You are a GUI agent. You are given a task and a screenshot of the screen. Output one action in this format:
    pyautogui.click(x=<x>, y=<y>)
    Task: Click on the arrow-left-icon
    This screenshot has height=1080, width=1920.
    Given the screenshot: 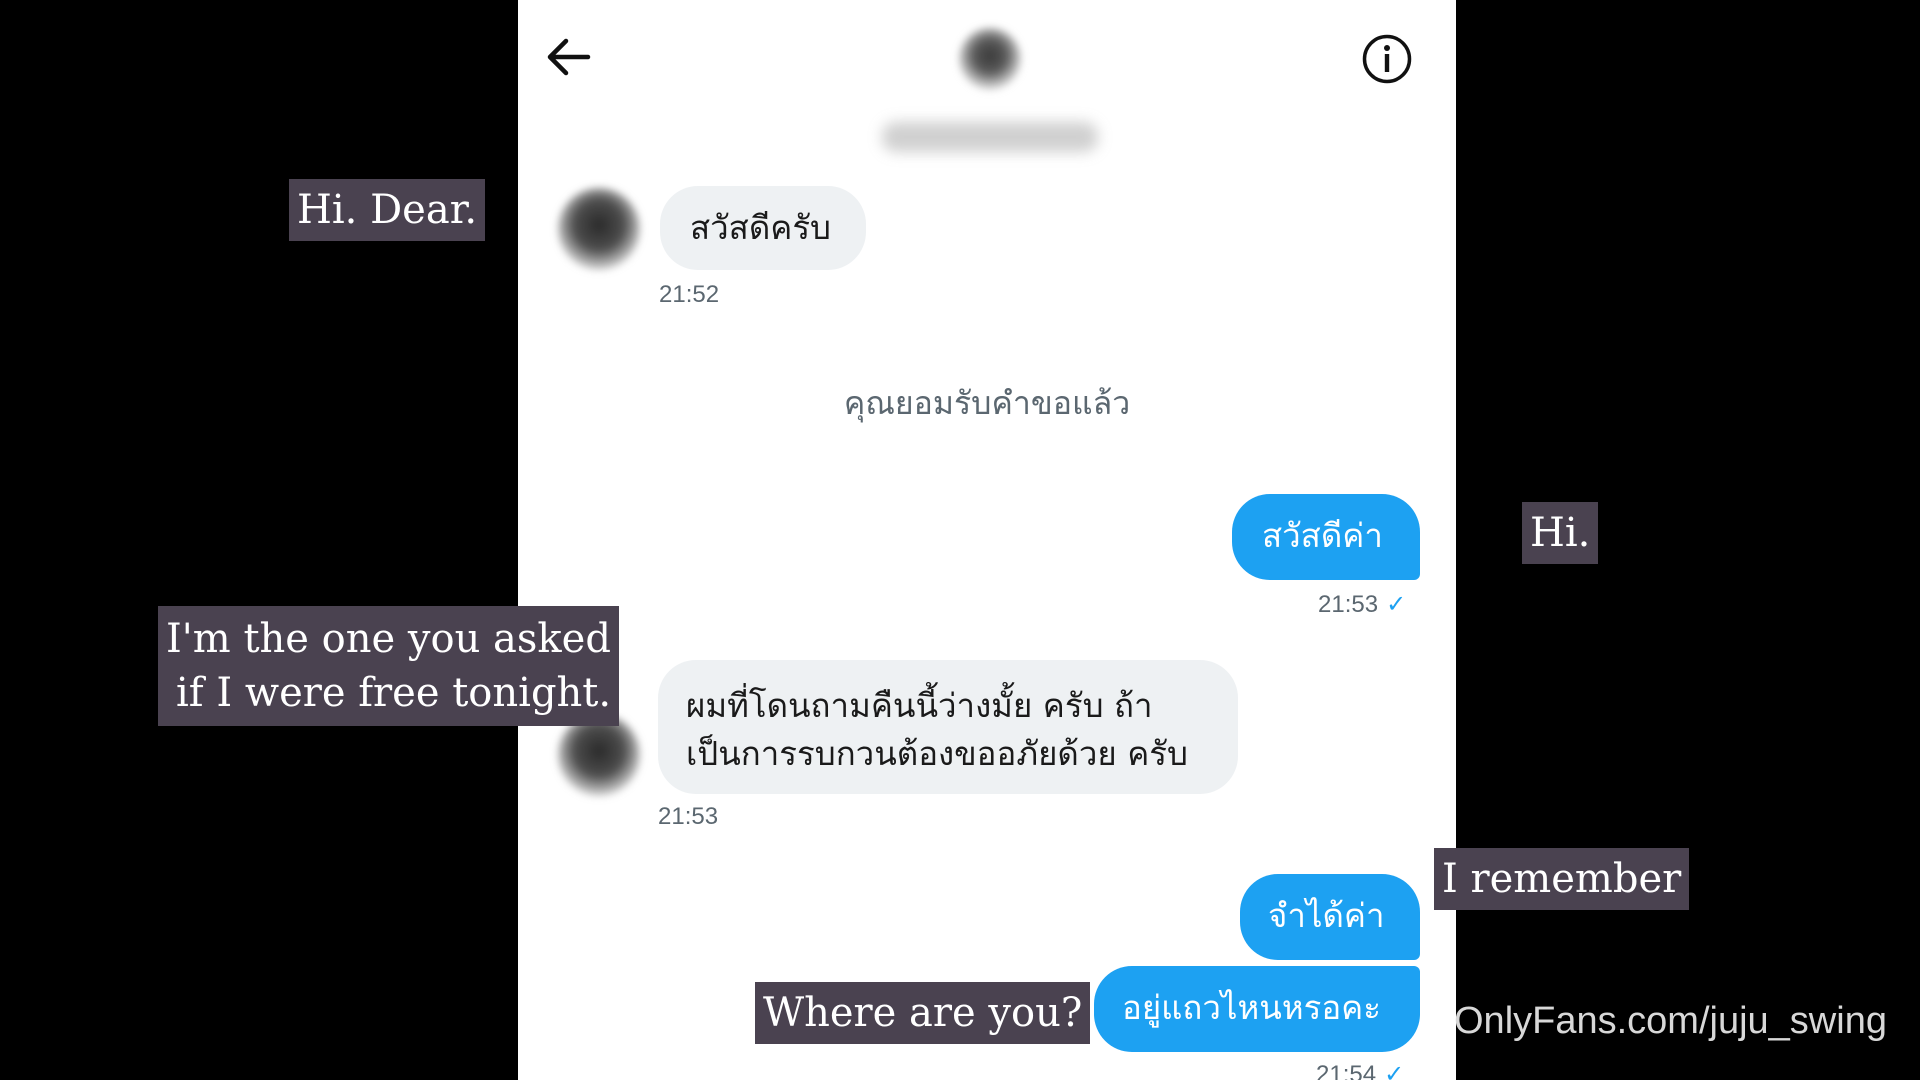 What is the action you would take?
    pyautogui.click(x=569, y=57)
    